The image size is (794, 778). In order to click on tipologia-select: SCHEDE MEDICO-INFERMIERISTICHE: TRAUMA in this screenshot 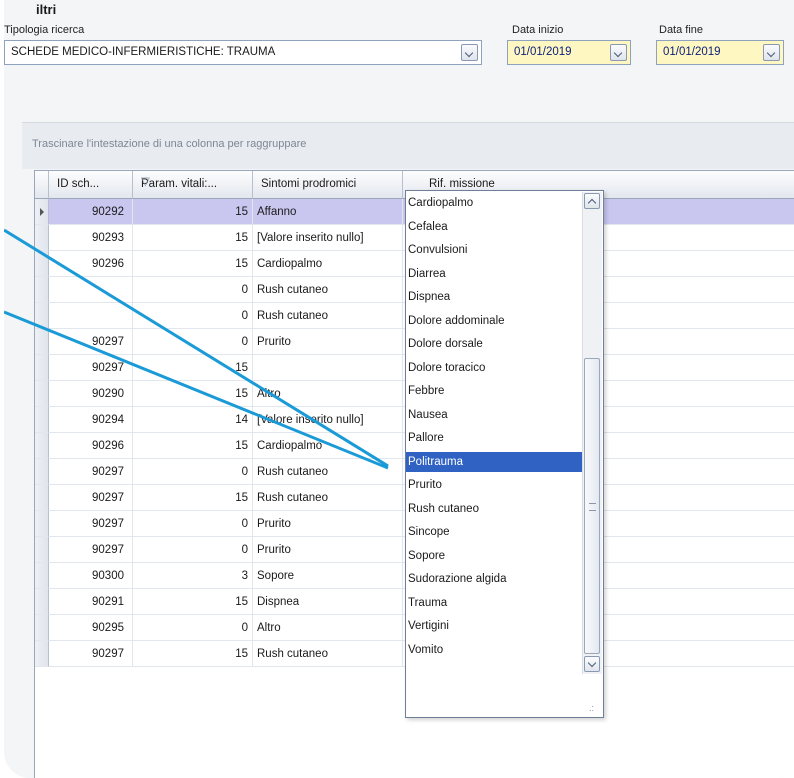, I will do `click(243, 52)`.